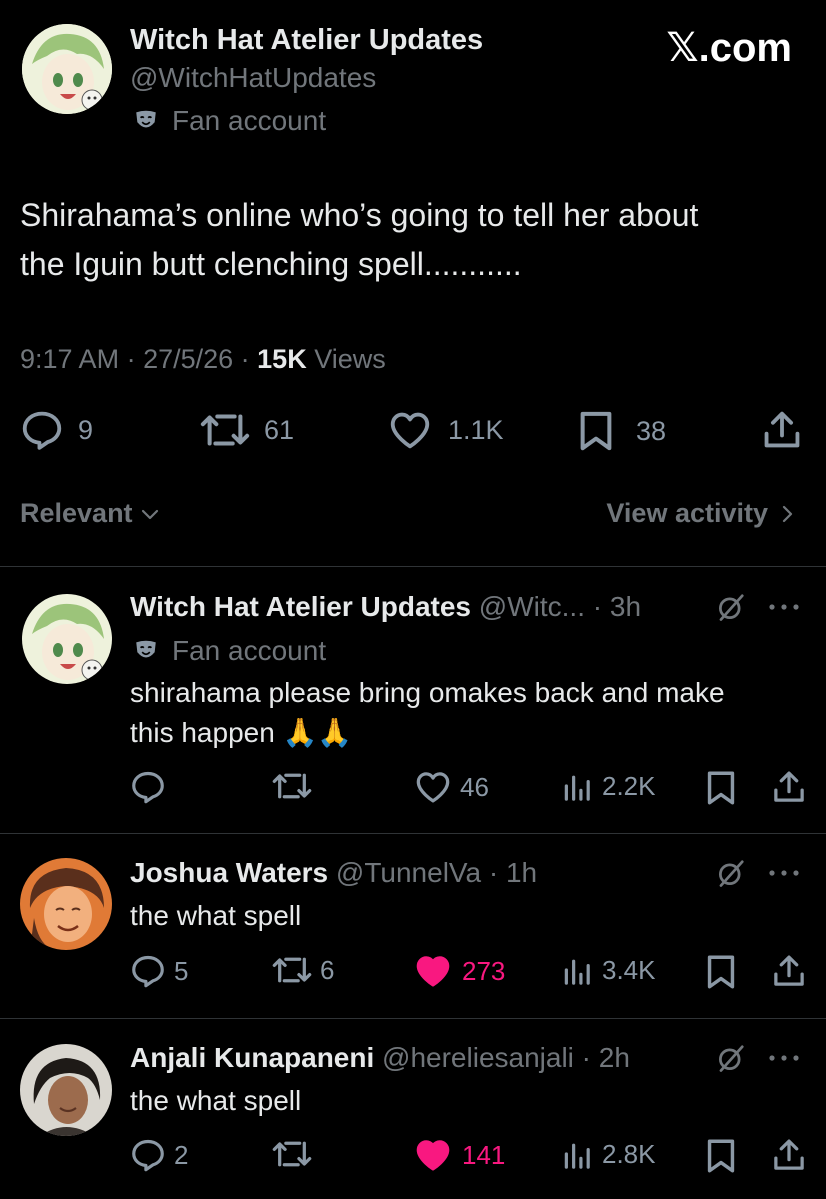 This screenshot has width=826, height=1199. What do you see at coordinates (229, 872) in the screenshot?
I see `author-name: Joshua Waters` at bounding box center [229, 872].